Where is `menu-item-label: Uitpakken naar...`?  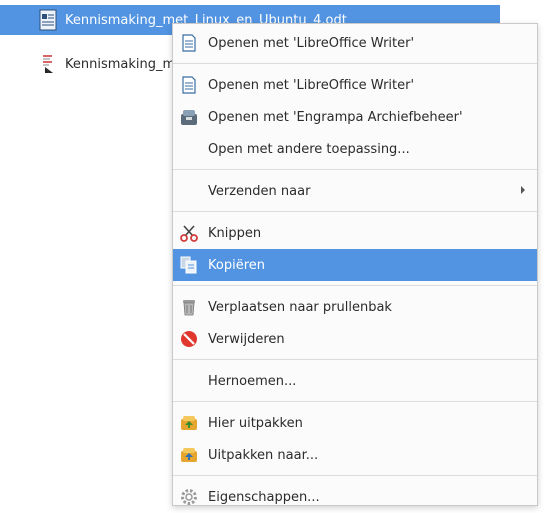
menu-item-label: Uitpakken naar... is located at coordinates (263, 455).